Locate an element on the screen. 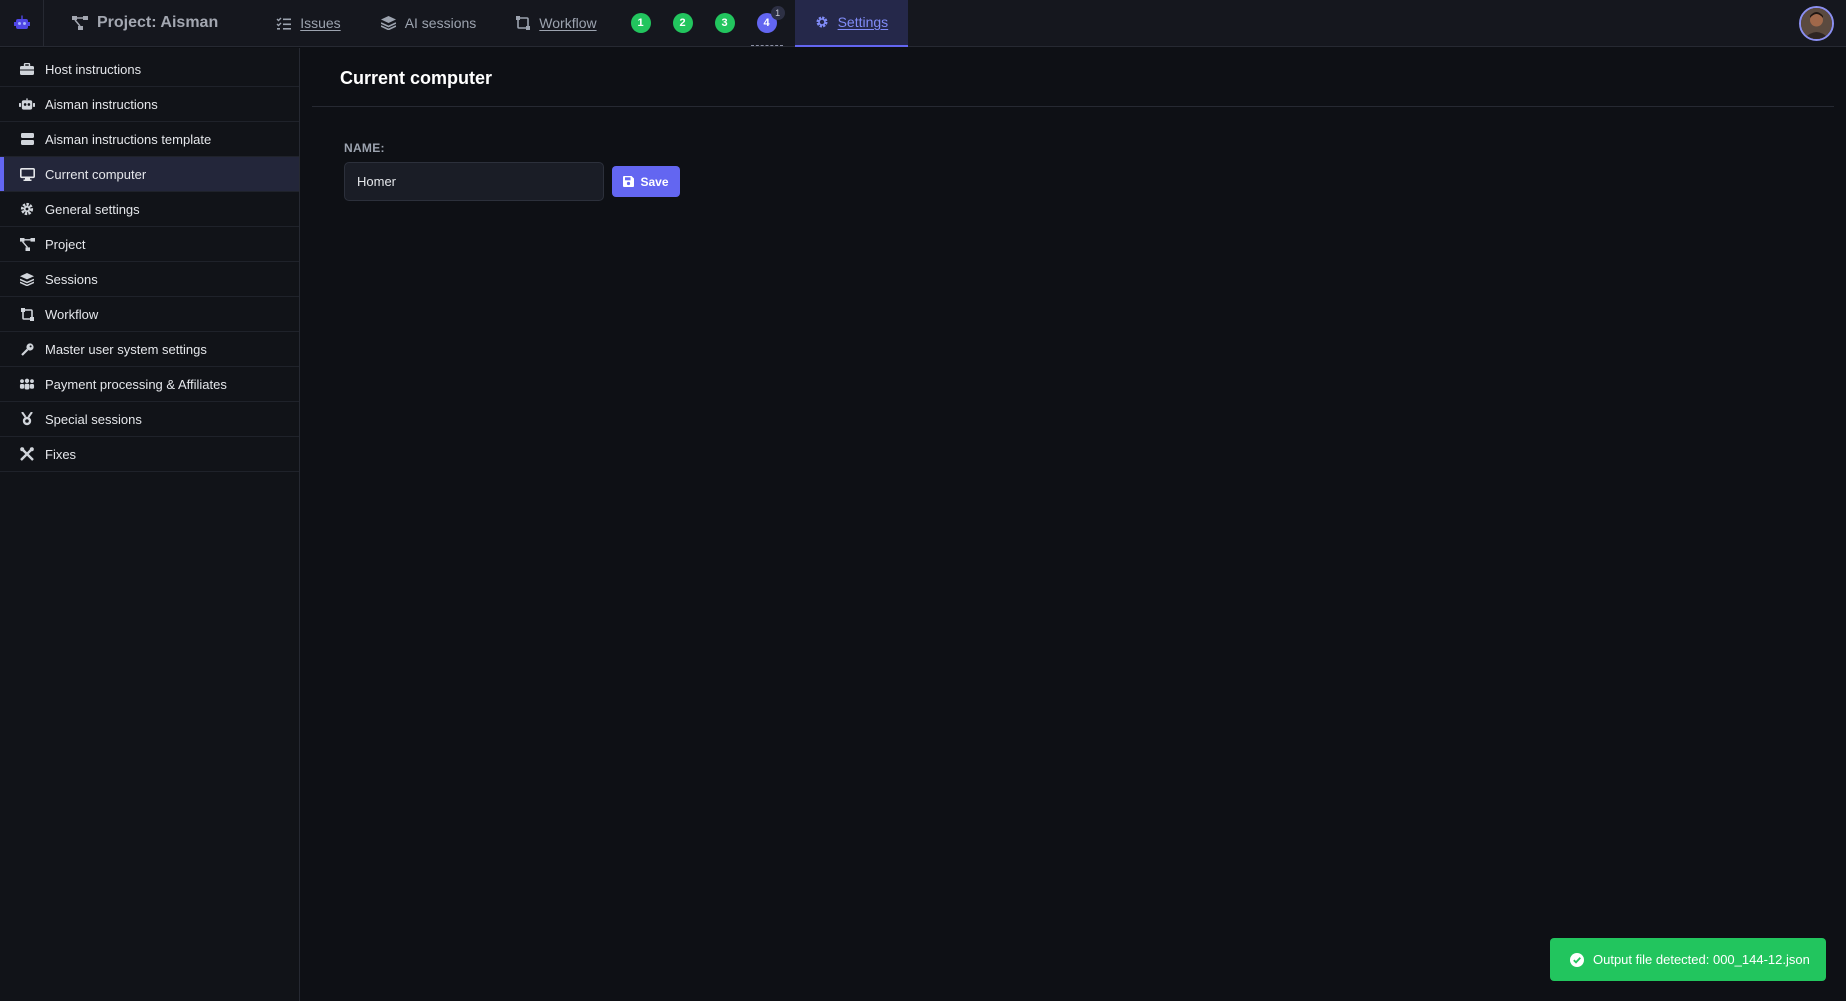 The height and width of the screenshot is (1001, 1846). name-field-label: NAME: is located at coordinates (364, 148).